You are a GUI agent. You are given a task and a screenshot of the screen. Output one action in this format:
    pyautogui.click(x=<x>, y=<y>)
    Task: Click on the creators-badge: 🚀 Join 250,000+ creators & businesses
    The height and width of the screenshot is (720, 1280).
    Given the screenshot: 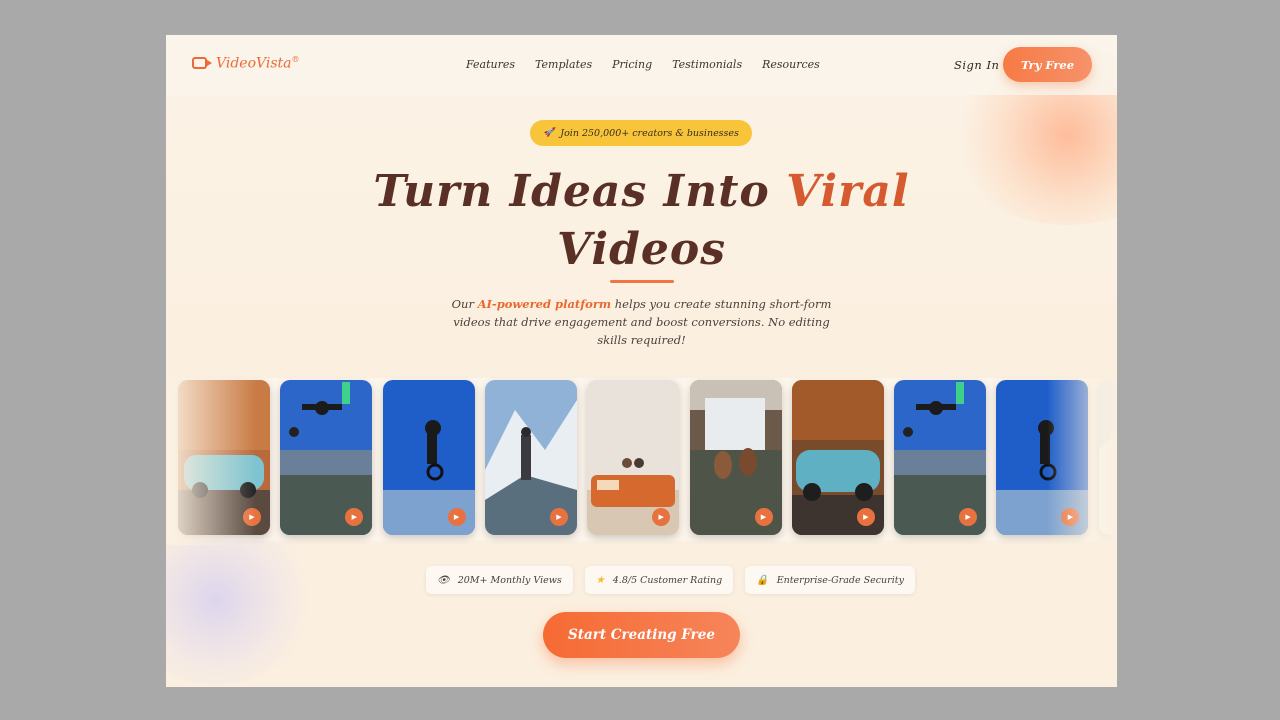 What is the action you would take?
    pyautogui.click(x=641, y=133)
    